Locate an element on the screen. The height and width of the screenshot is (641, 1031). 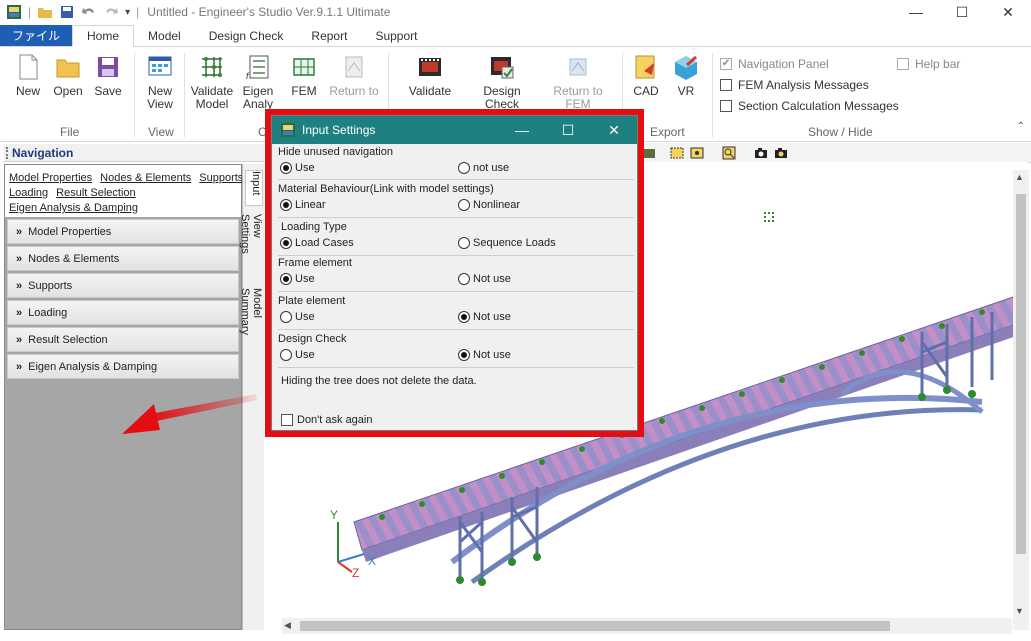
scroll-down-icon: ▼ is located at coordinates (1019, 611).